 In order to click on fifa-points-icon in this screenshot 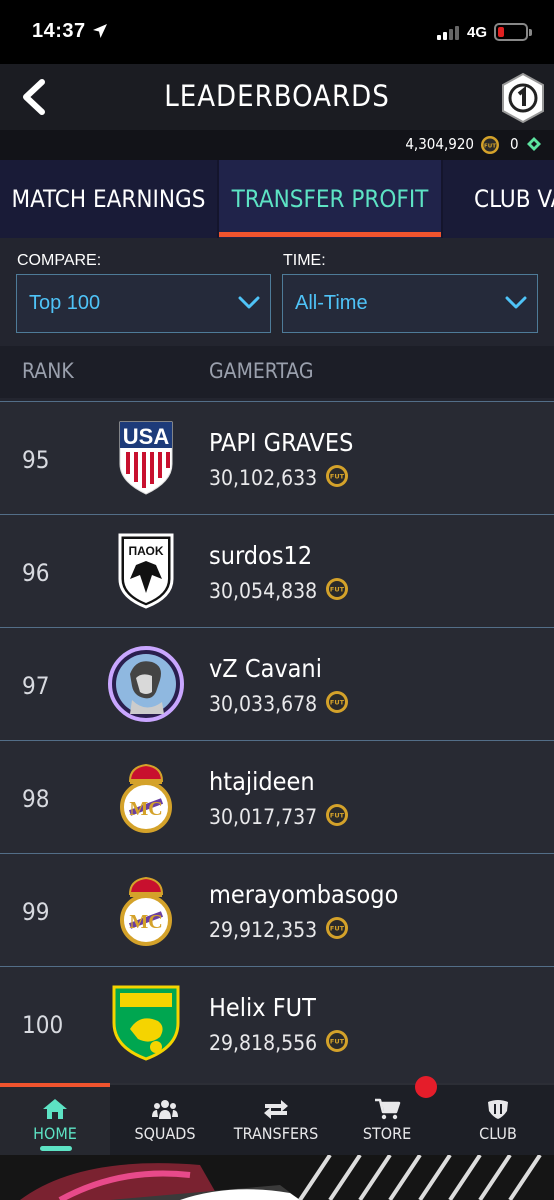, I will do `click(534, 144)`.